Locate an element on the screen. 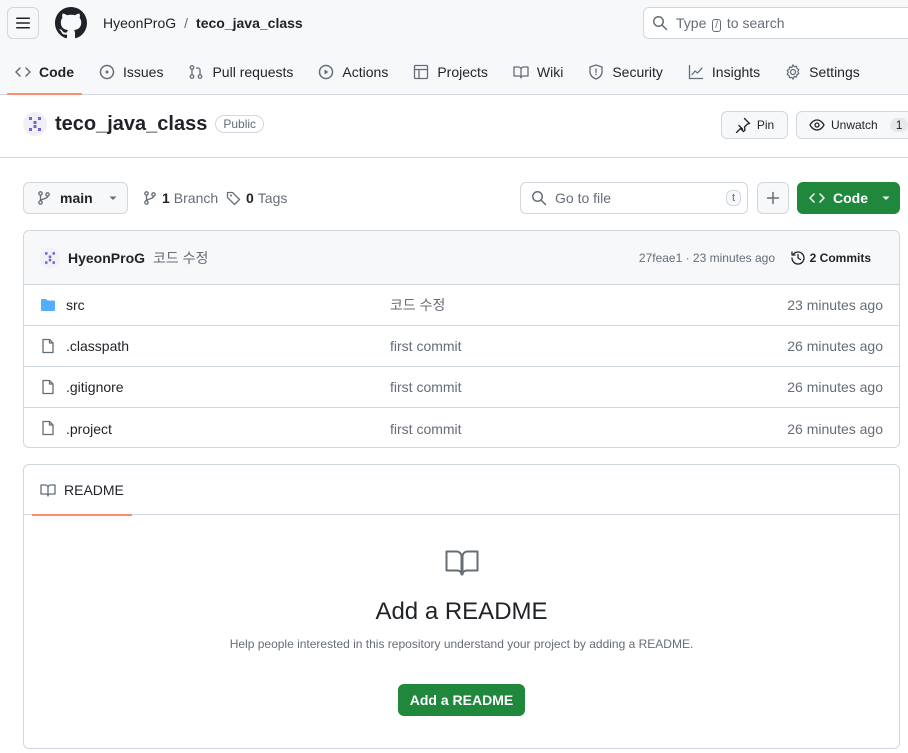  tab-insights: Insights is located at coordinates (724, 71).